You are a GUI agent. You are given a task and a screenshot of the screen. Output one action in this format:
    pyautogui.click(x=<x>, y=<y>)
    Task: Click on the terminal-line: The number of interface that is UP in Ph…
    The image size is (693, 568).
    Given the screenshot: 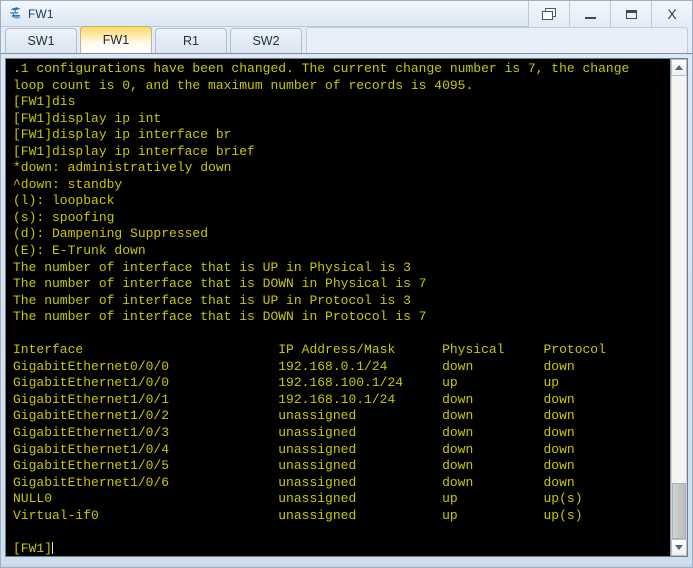 What is the action you would take?
    pyautogui.click(x=212, y=267)
    